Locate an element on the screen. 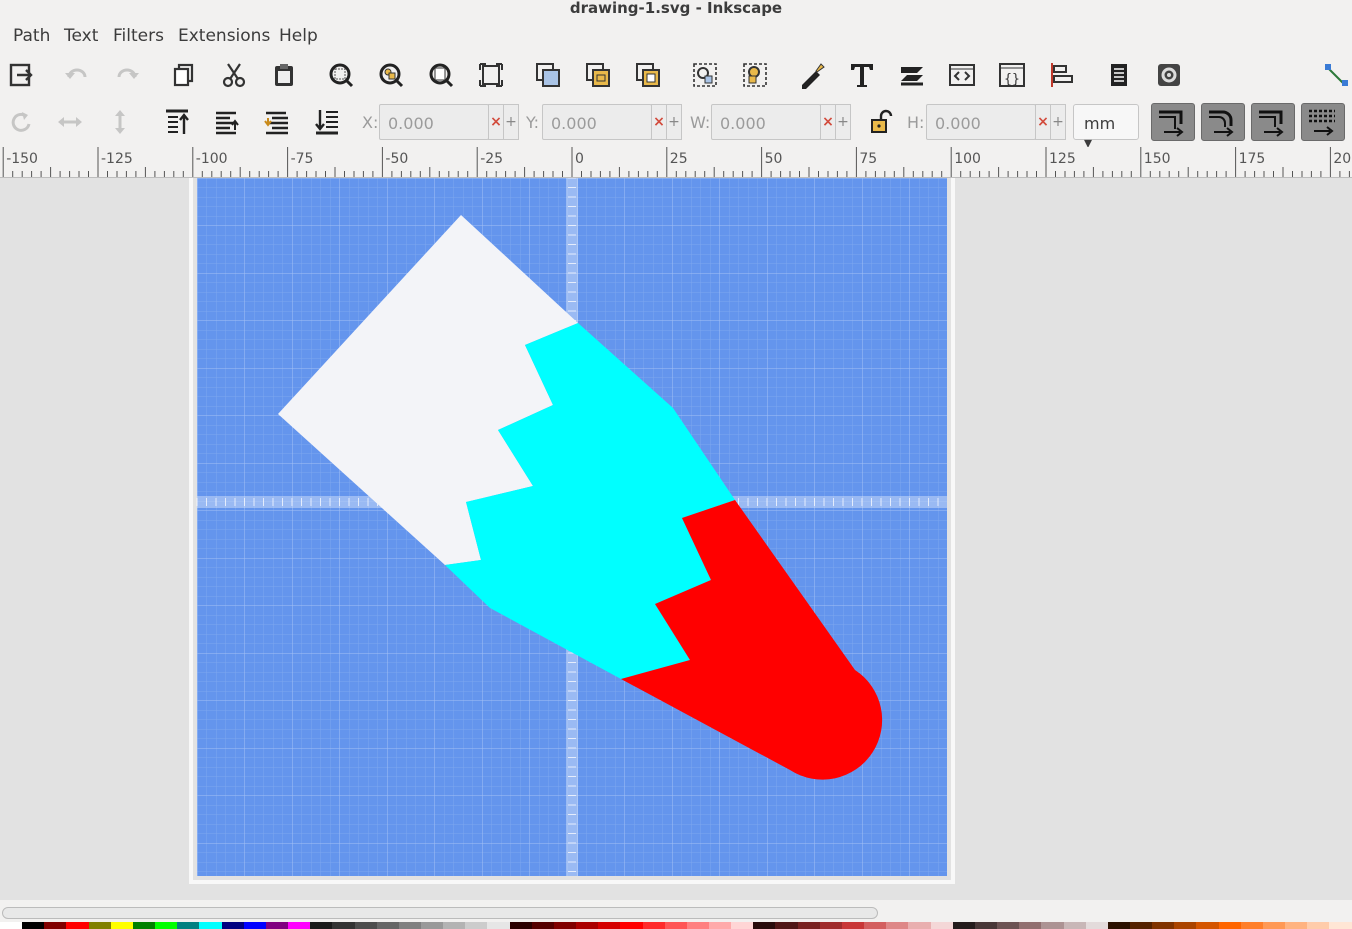 Image resolution: width=1352 pixels, height=929 pixels. lower-to-bottom-icon is located at coordinates (327, 122).